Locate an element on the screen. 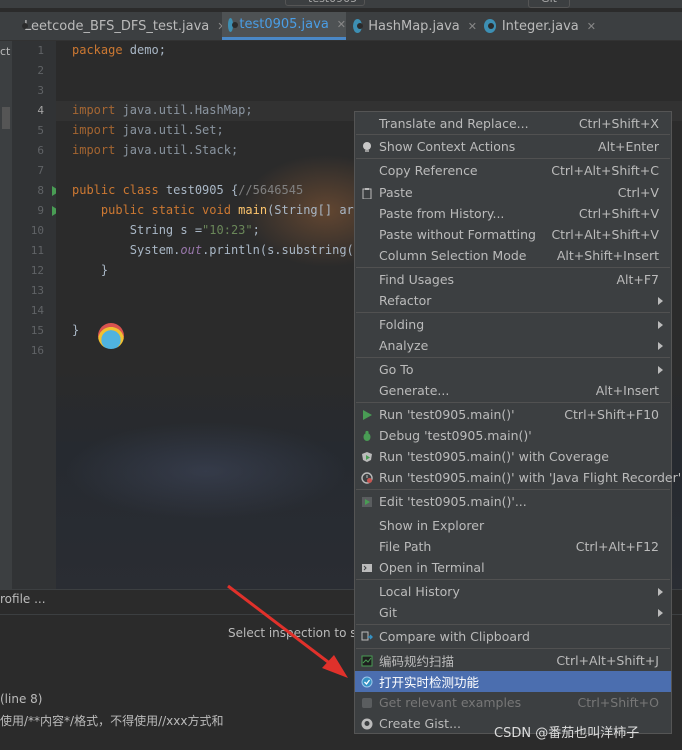  menu-item-label: File Path is located at coordinates (405, 546).